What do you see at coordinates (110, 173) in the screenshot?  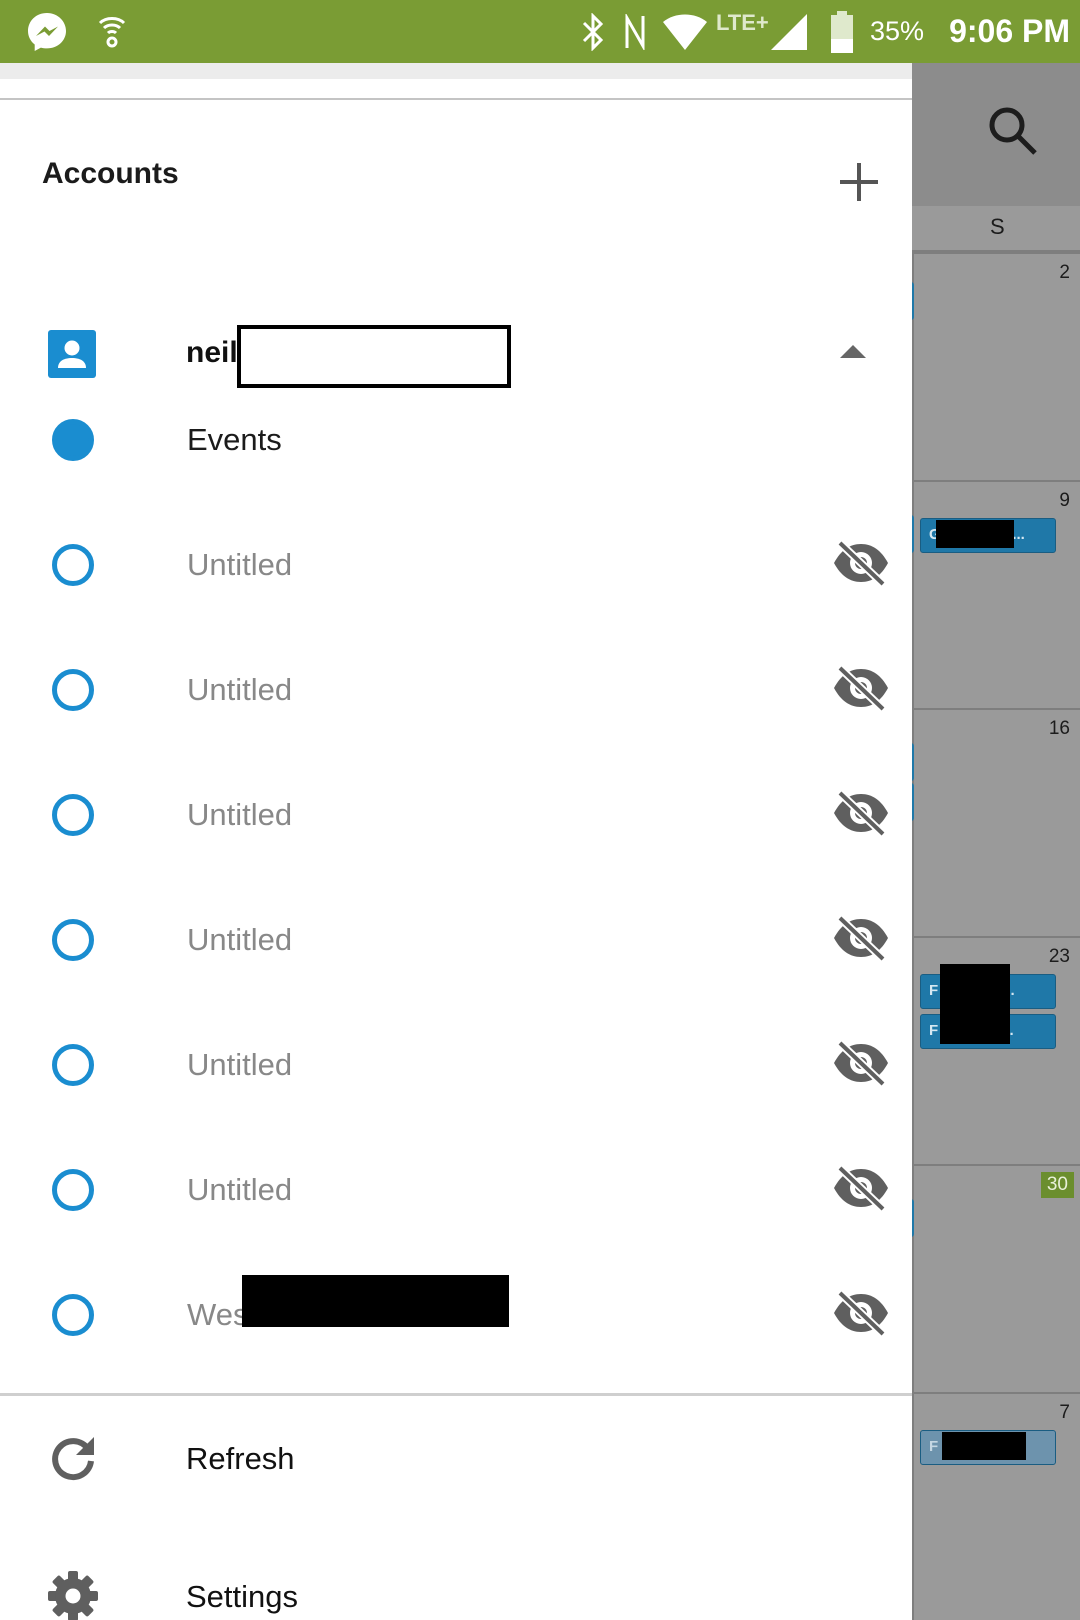 I see `accounts-title: Accounts` at bounding box center [110, 173].